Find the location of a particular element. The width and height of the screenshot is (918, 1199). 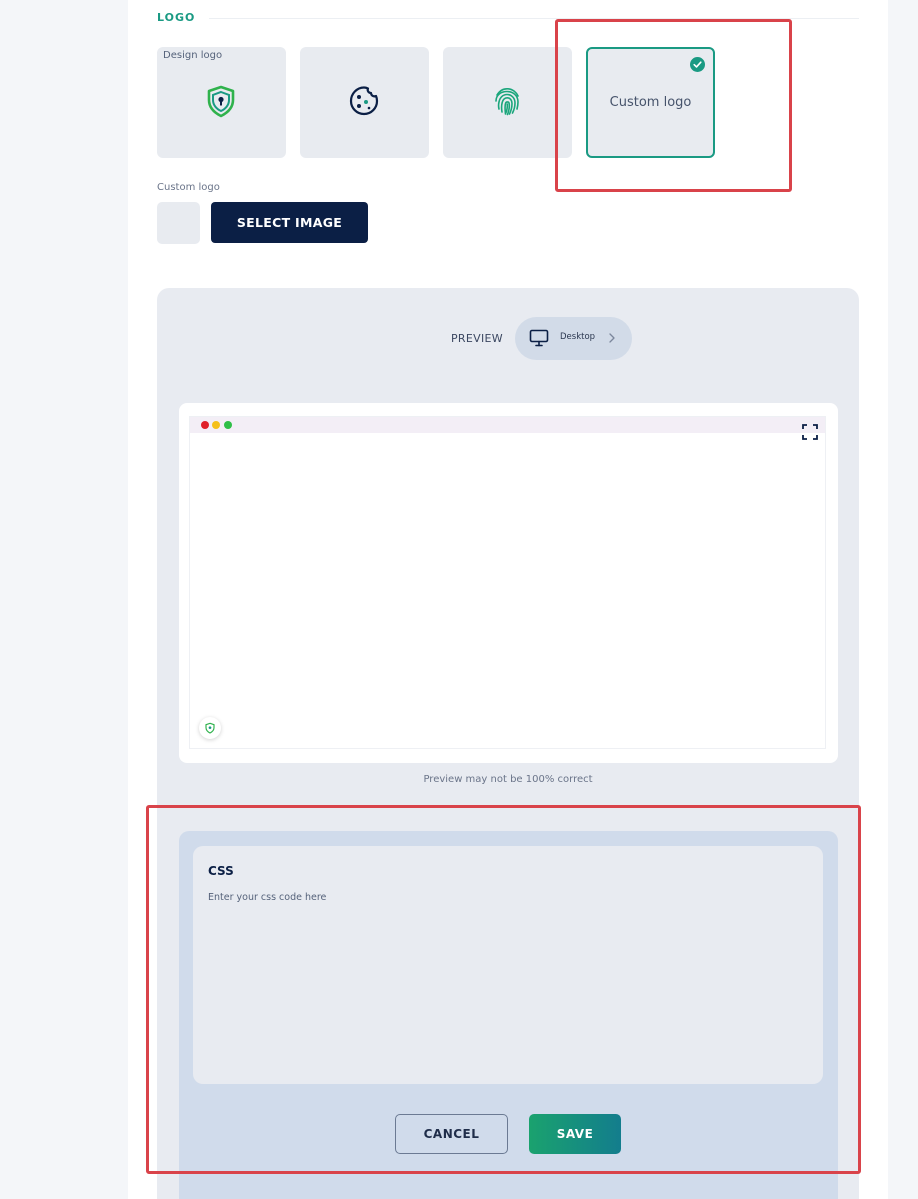

check-icon is located at coordinates (697, 64).